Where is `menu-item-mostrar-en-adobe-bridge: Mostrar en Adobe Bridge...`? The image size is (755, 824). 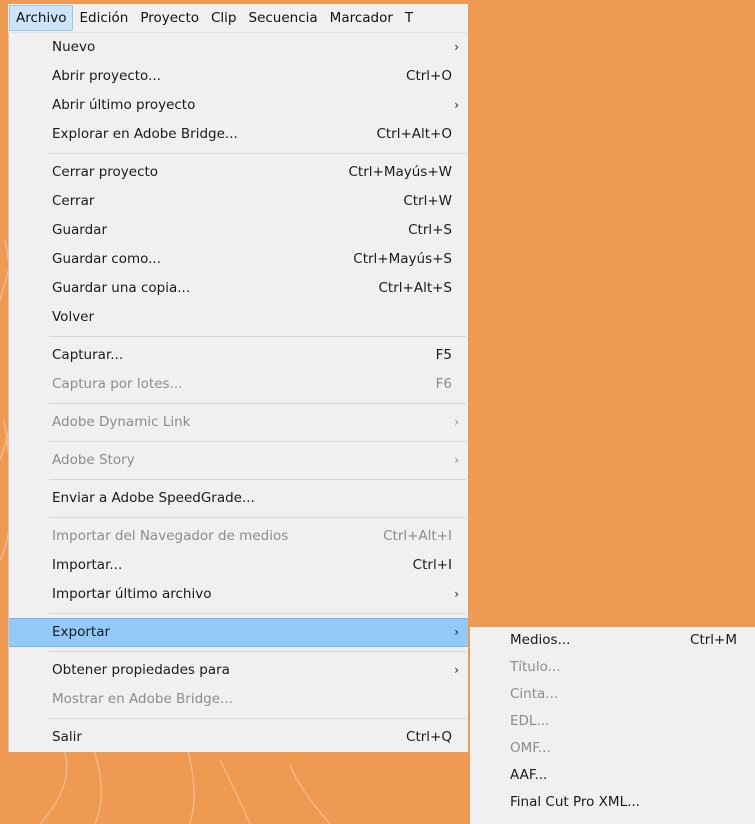
menu-item-mostrar-en-adobe-bridge: Mostrar en Adobe Bridge... is located at coordinates (238, 699).